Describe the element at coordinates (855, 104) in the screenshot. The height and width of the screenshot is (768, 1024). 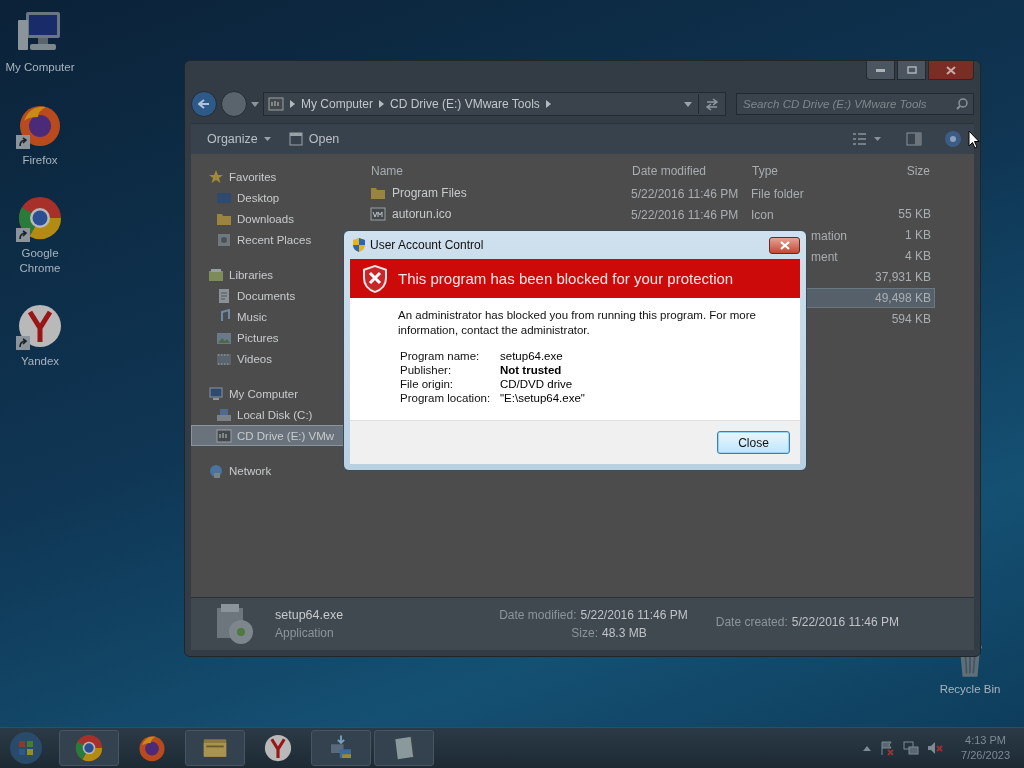
I see `search-field: Search CD Drive (E:) VMware Tools` at that location.